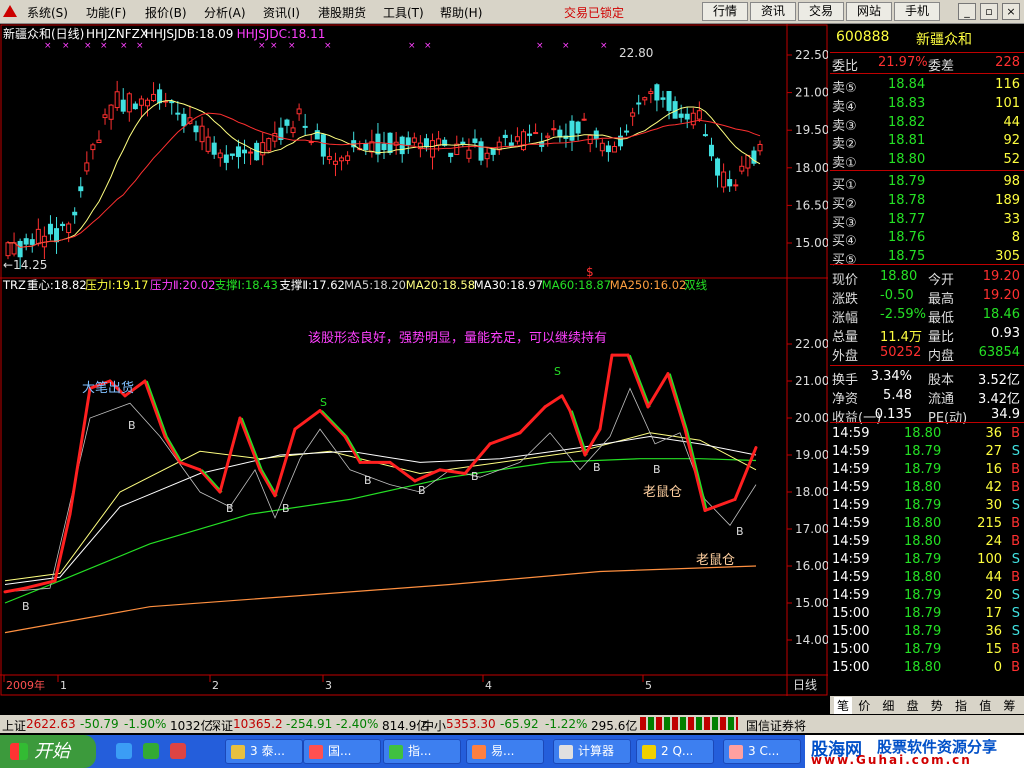 Image resolution: width=1024 pixels, height=768 pixels. What do you see at coordinates (725, 11) in the screenshot?
I see `toolbar-button-0: 行情` at bounding box center [725, 11].